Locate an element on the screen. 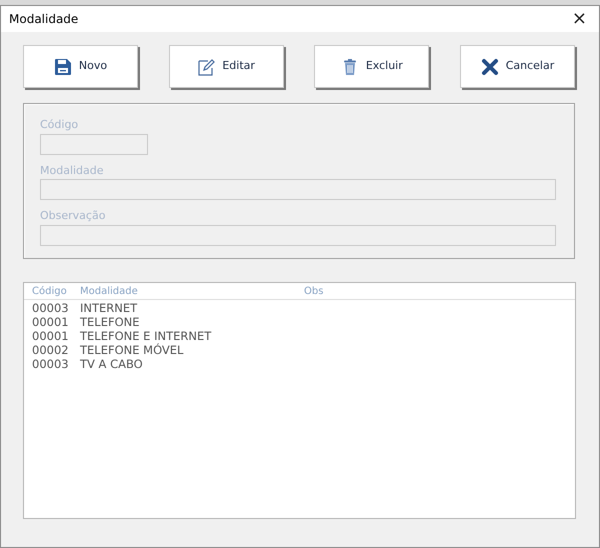 The height and width of the screenshot is (548, 600). toolbar-button: Cancelar is located at coordinates (517, 66).